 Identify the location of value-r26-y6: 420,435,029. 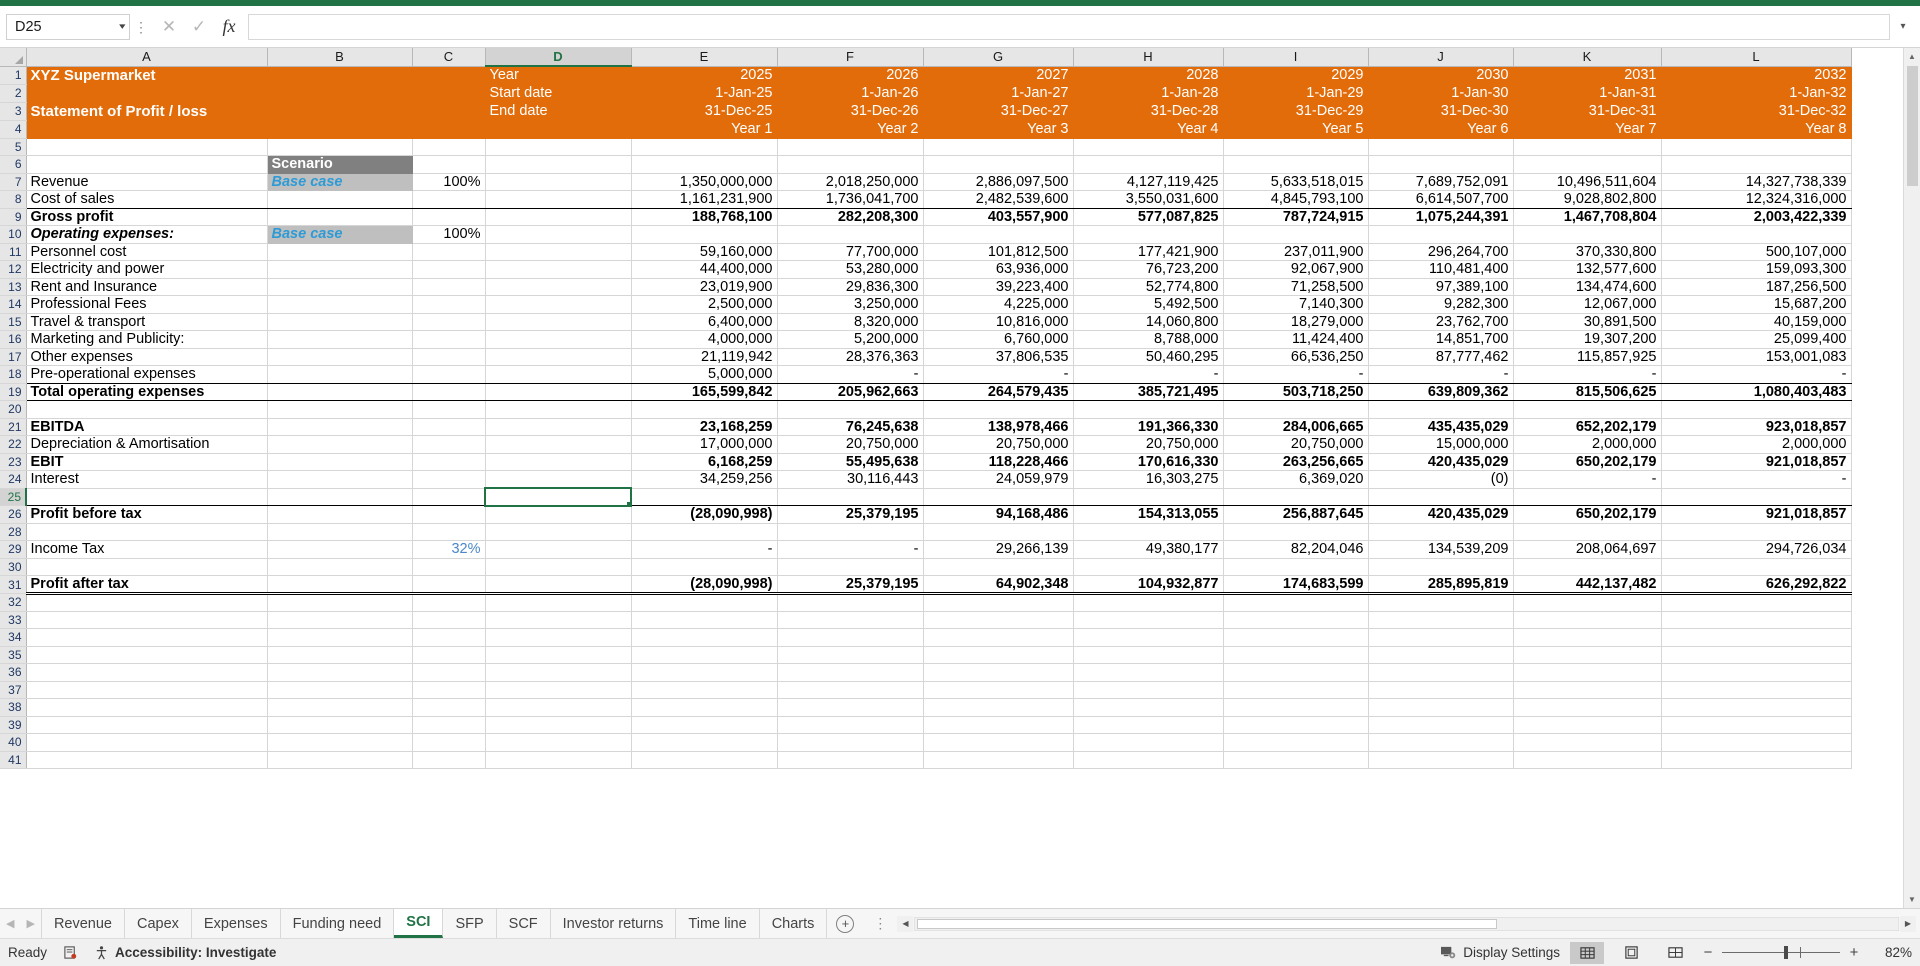
(1441, 514).